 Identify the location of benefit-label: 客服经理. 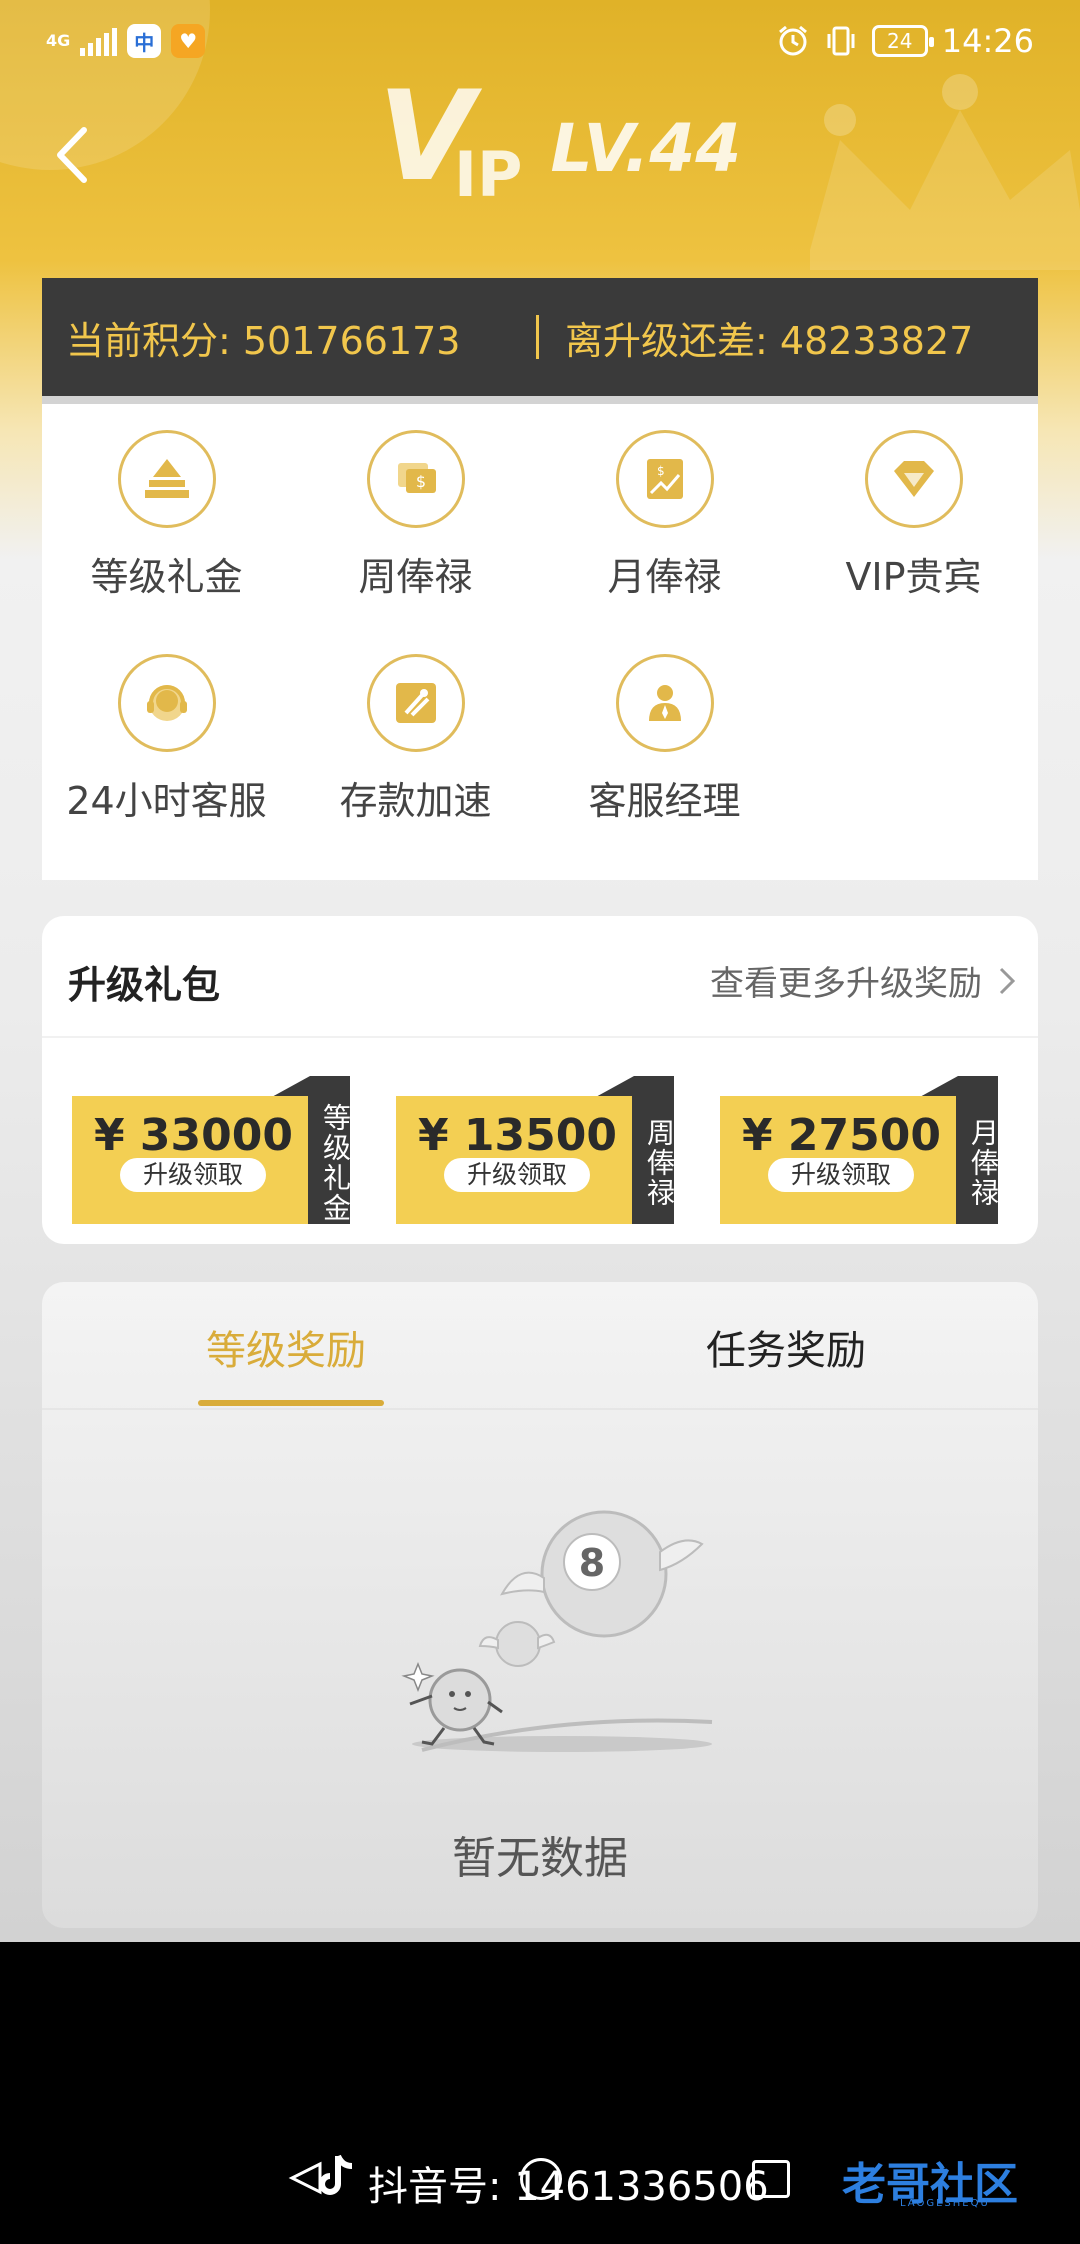
(664, 801).